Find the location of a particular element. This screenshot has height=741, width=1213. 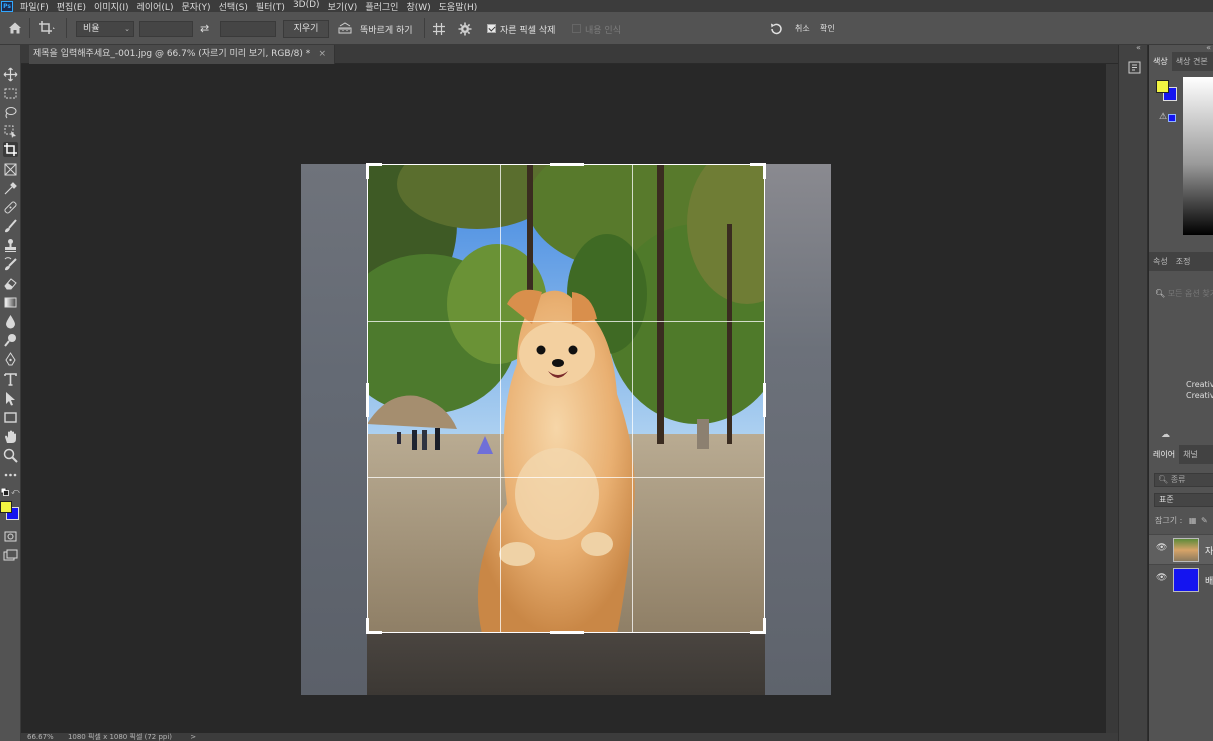

crop-handle-bottom-right is located at coordinates (758, 626).